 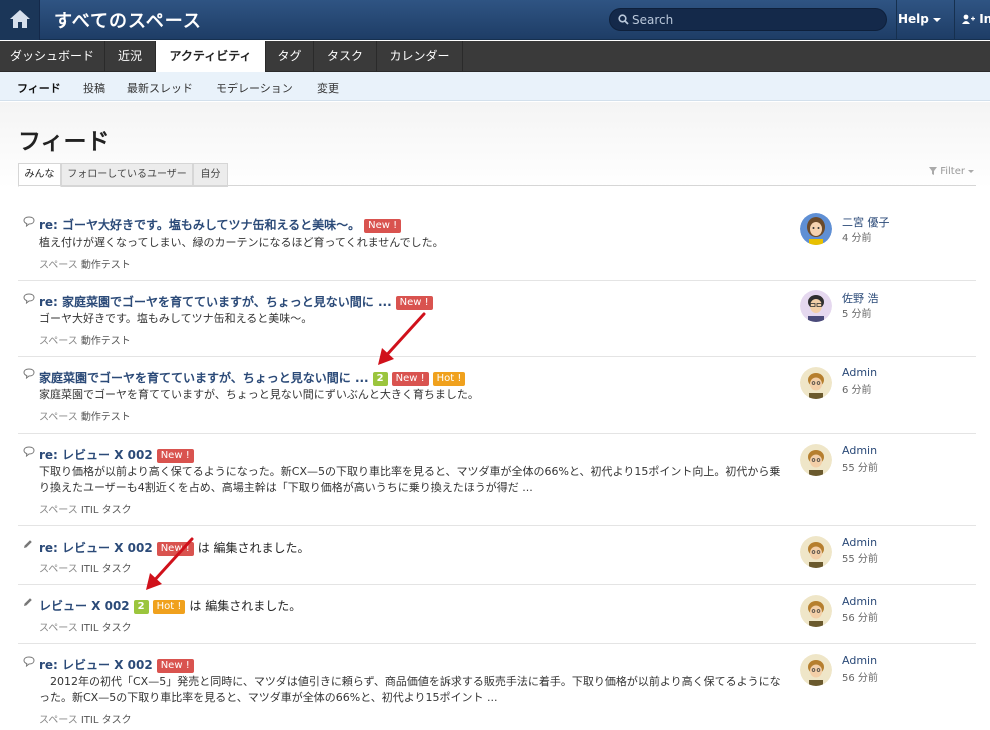 What do you see at coordinates (128, 20) in the screenshot?
I see `space-title: すべてのスペース` at bounding box center [128, 20].